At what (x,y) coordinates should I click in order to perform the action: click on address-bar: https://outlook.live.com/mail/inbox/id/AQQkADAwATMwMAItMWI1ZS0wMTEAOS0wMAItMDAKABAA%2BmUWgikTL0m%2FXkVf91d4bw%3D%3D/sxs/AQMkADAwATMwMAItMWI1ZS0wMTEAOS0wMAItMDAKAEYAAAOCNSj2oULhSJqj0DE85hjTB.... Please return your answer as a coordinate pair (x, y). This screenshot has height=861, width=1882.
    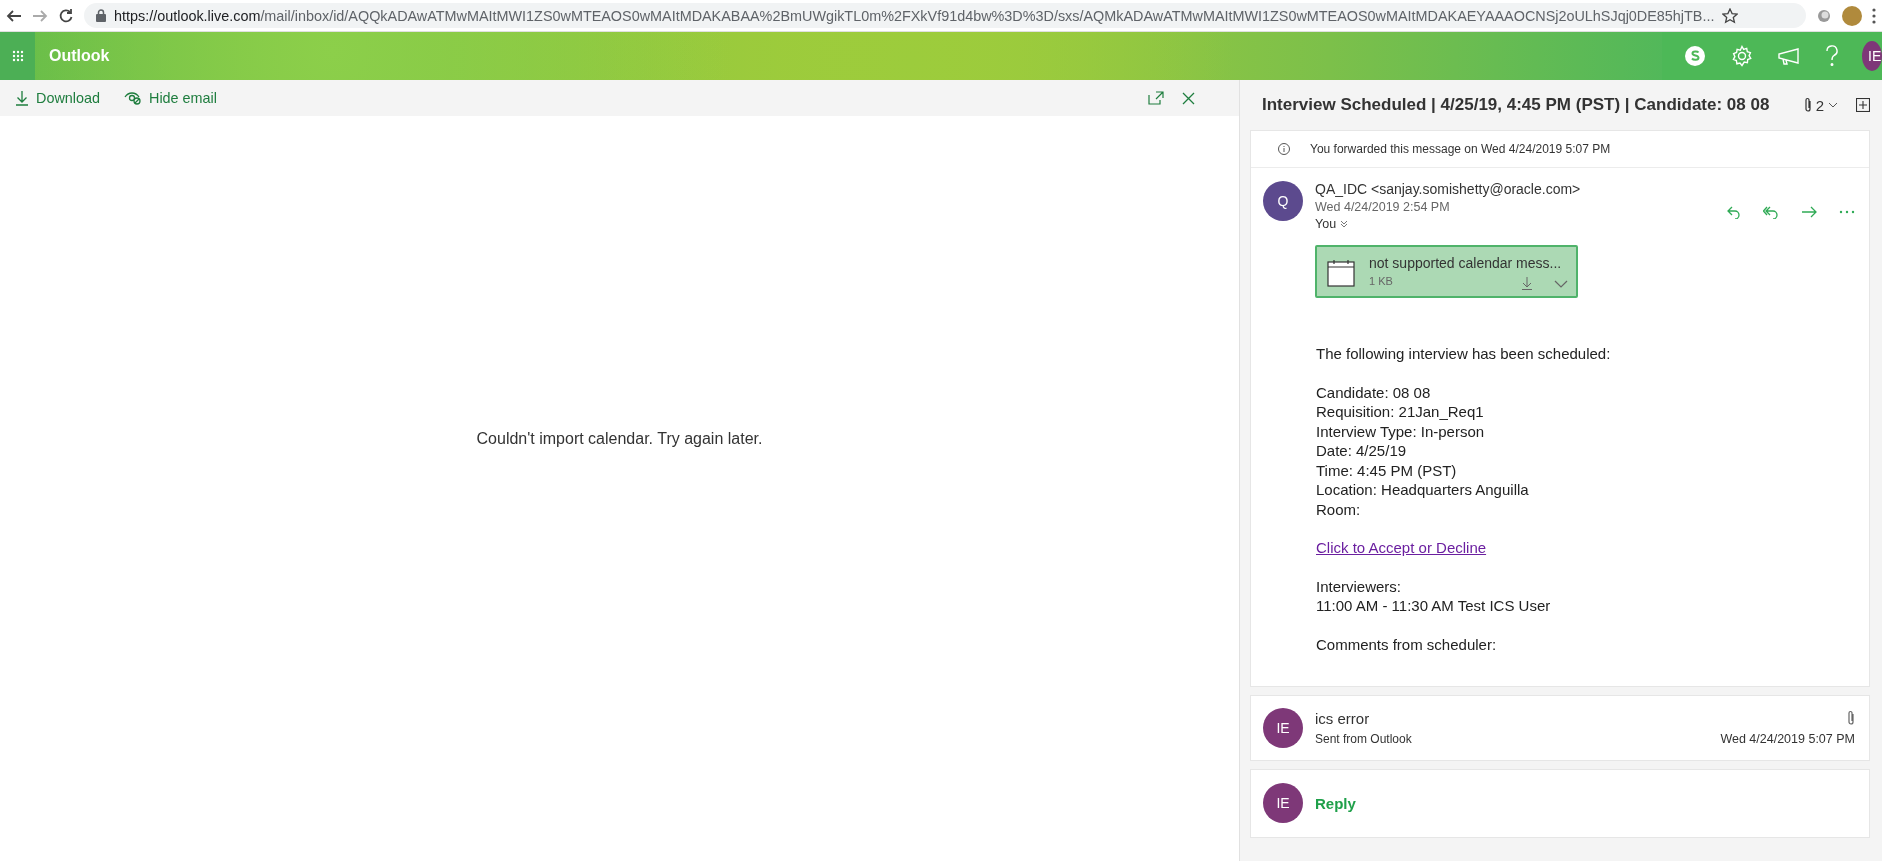
    Looking at the image, I should click on (945, 15).